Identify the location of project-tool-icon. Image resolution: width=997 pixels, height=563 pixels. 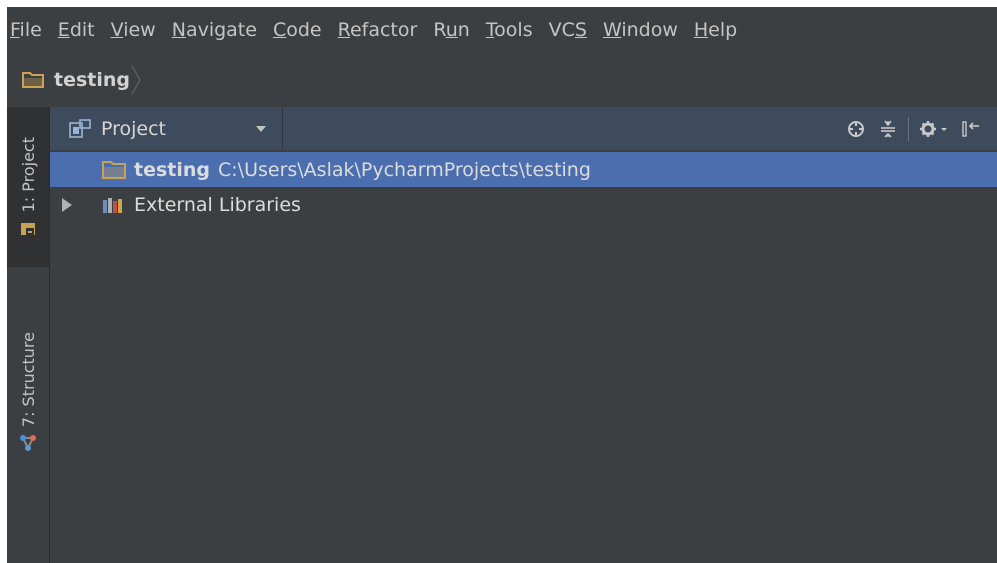
(28, 229).